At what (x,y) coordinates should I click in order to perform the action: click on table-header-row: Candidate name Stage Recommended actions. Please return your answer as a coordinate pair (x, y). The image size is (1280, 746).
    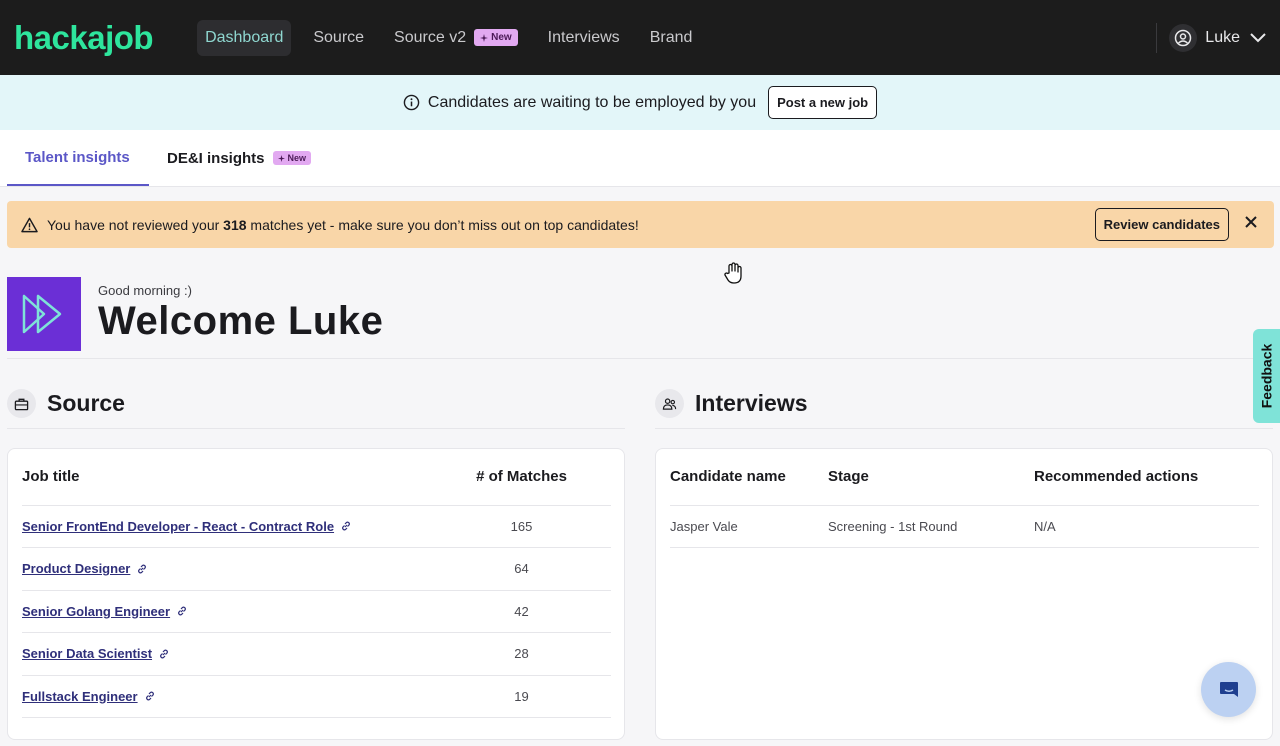
    Looking at the image, I should click on (964, 477).